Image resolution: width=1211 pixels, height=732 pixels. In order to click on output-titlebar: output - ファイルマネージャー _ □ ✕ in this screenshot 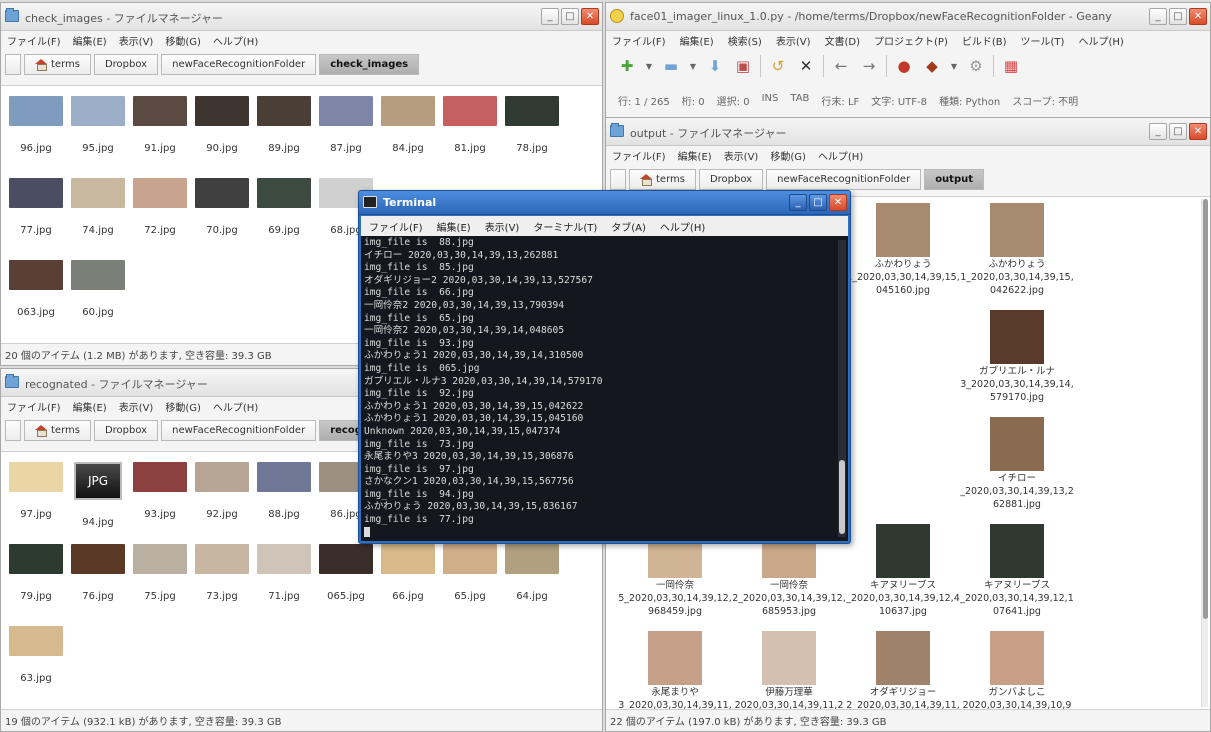, I will do `click(908, 132)`.